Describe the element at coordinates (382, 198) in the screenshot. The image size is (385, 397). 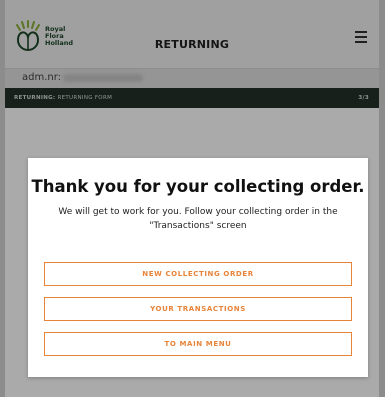
I see `right-frame` at that location.